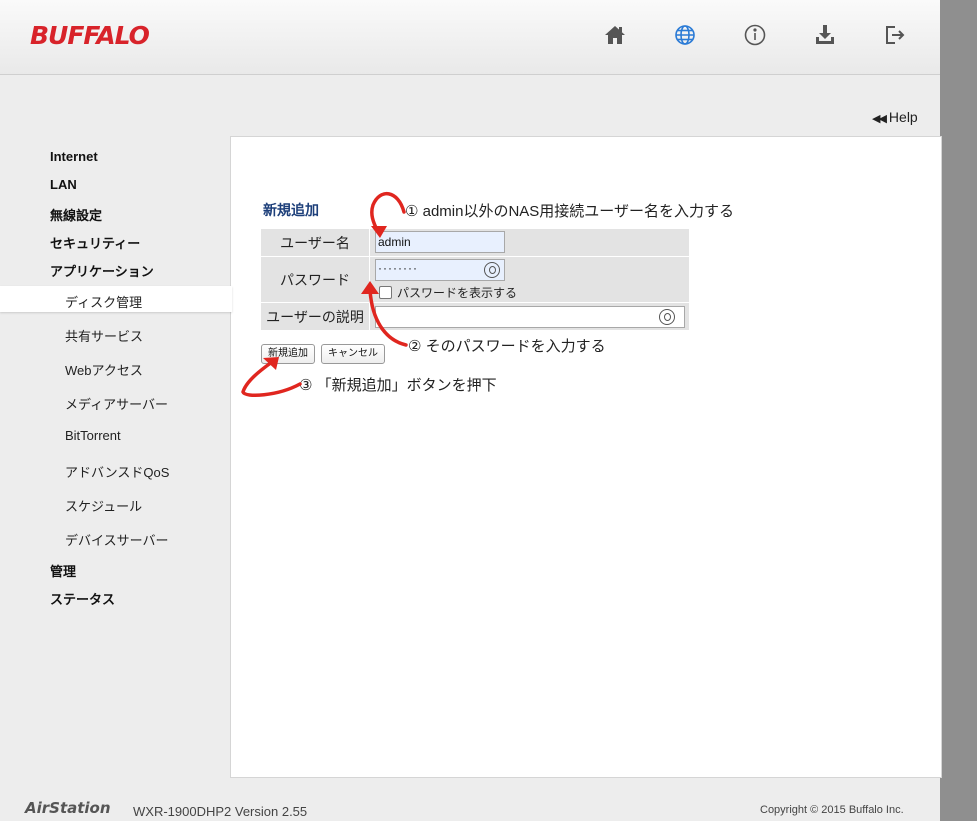  I want to click on info-icon, so click(755, 35).